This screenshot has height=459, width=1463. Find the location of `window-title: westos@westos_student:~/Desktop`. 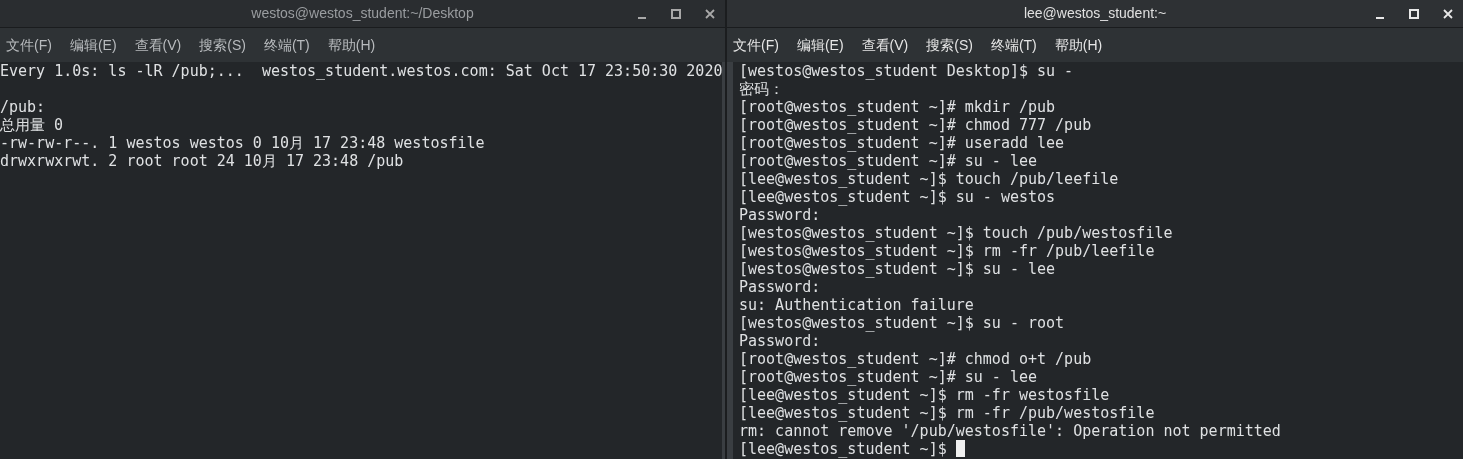

window-title: westos@westos_student:~/Desktop is located at coordinates (362, 13).